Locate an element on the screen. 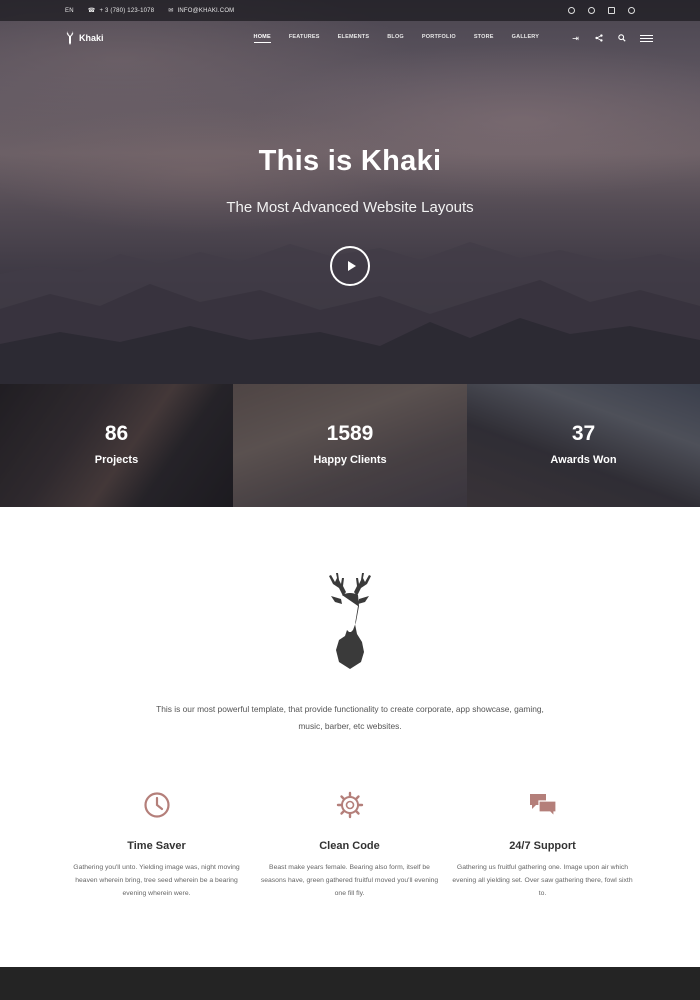 The width and height of the screenshot is (700, 1000). language-label: EN is located at coordinates (69, 10).